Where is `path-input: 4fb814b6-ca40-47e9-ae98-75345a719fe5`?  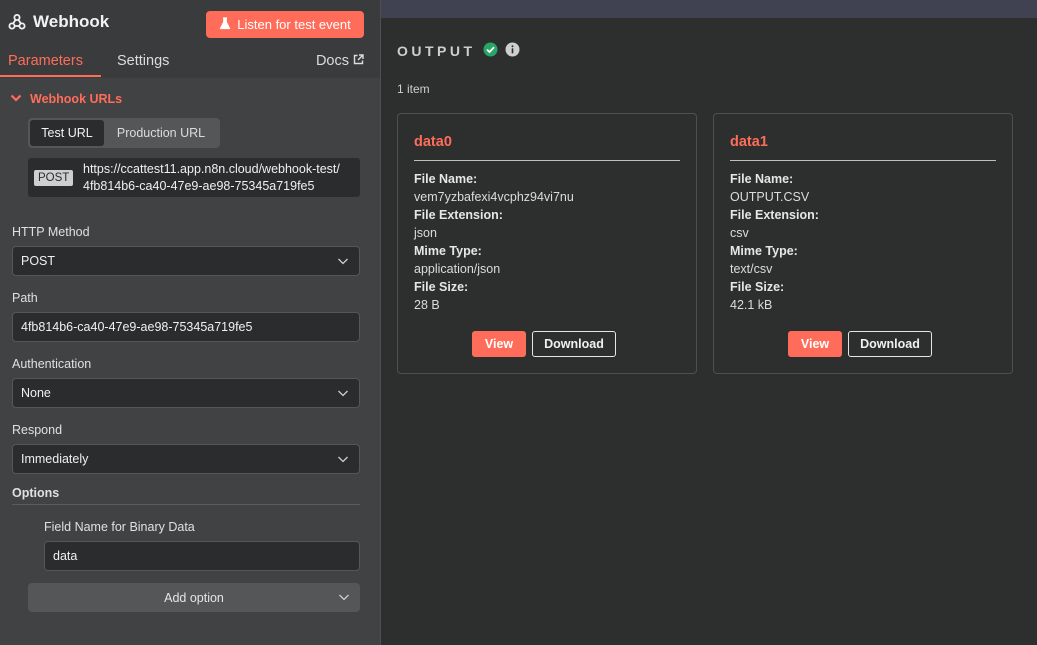 path-input: 4fb814b6-ca40-47e9-ae98-75345a719fe5 is located at coordinates (186, 327).